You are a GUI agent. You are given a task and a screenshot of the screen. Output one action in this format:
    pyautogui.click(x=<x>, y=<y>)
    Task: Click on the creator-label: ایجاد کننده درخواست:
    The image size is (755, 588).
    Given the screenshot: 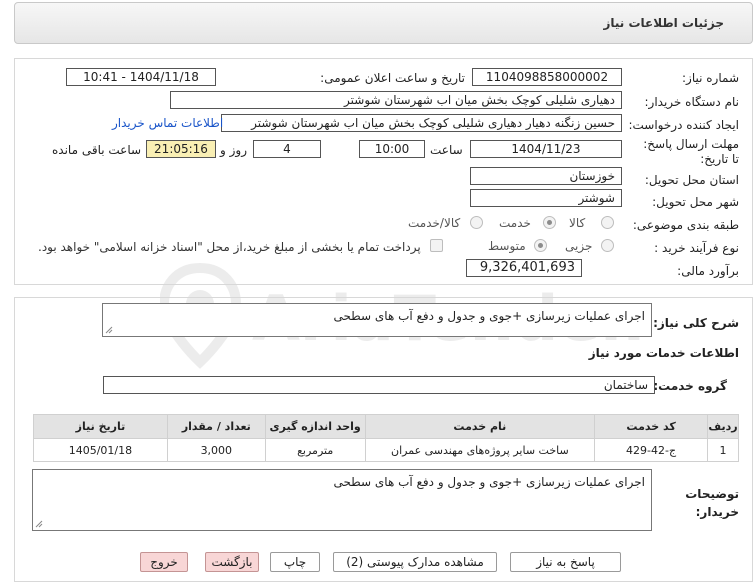 What is the action you would take?
    pyautogui.click(x=683, y=125)
    